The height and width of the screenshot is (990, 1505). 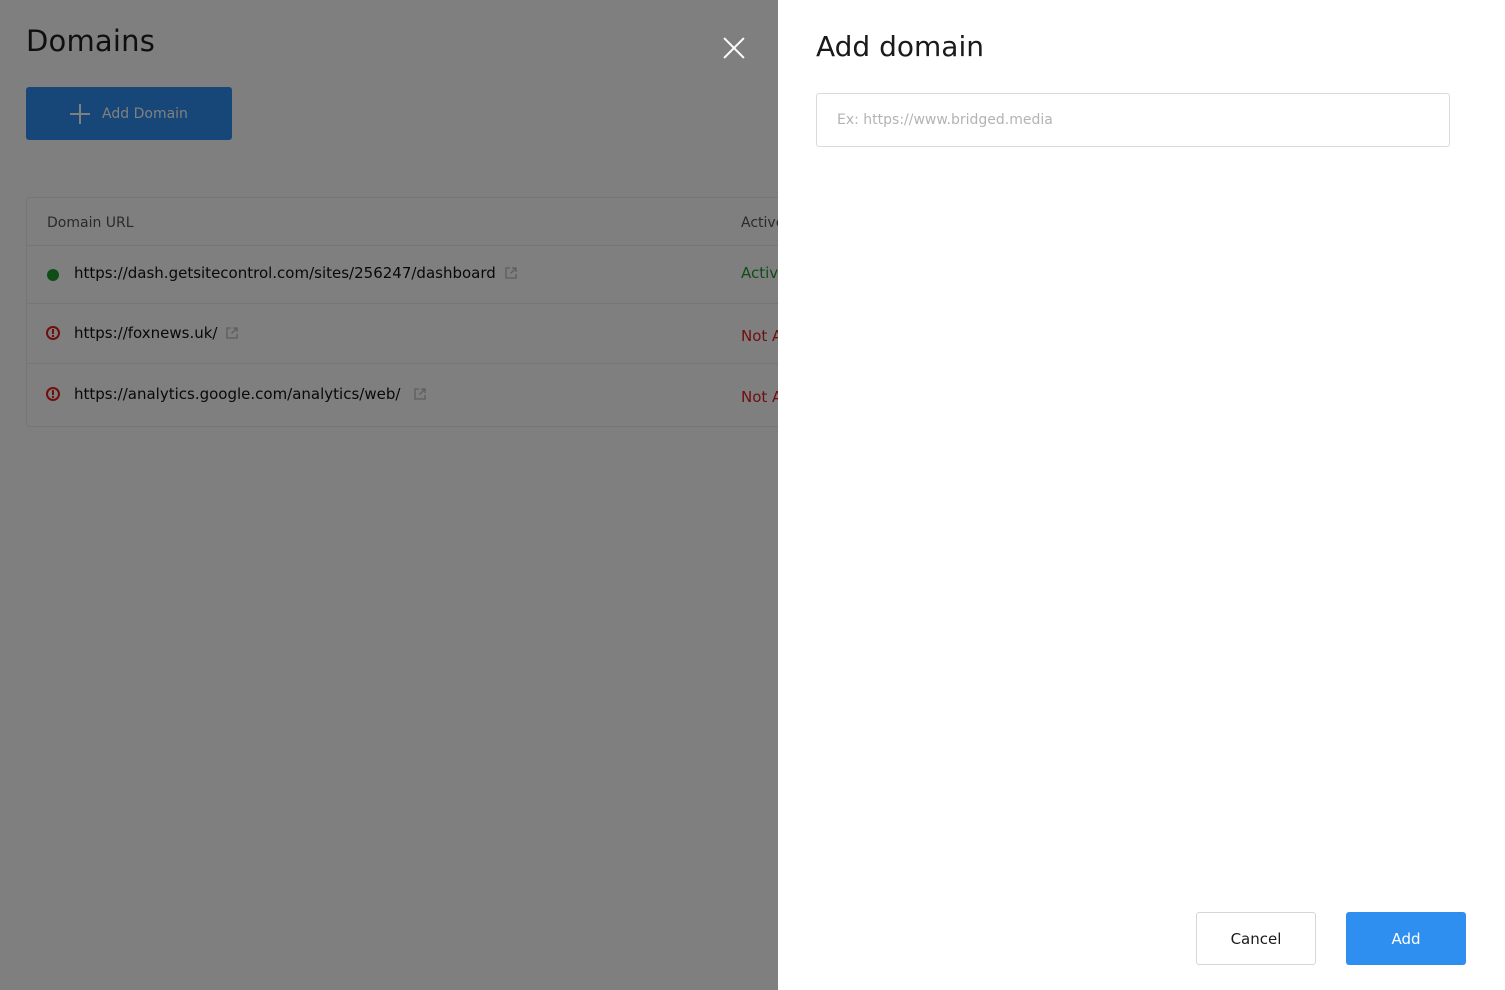 I want to click on close-icon, so click(x=734, y=48).